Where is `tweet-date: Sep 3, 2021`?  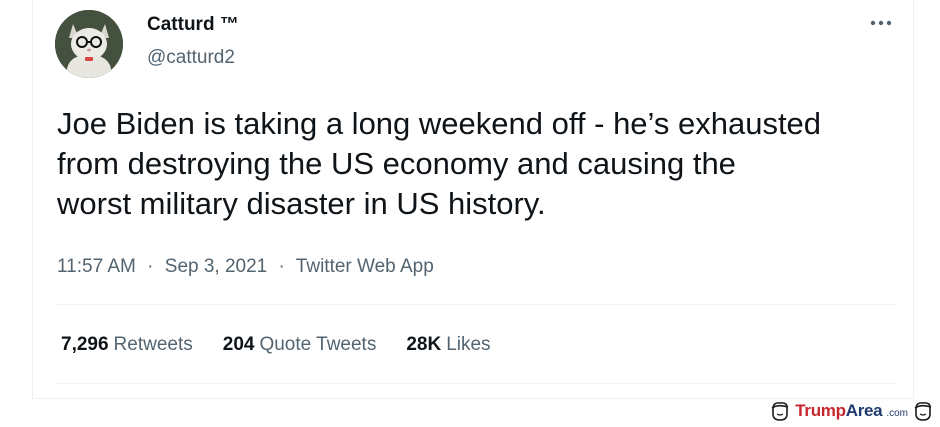
tweet-date: Sep 3, 2021 is located at coordinates (216, 266).